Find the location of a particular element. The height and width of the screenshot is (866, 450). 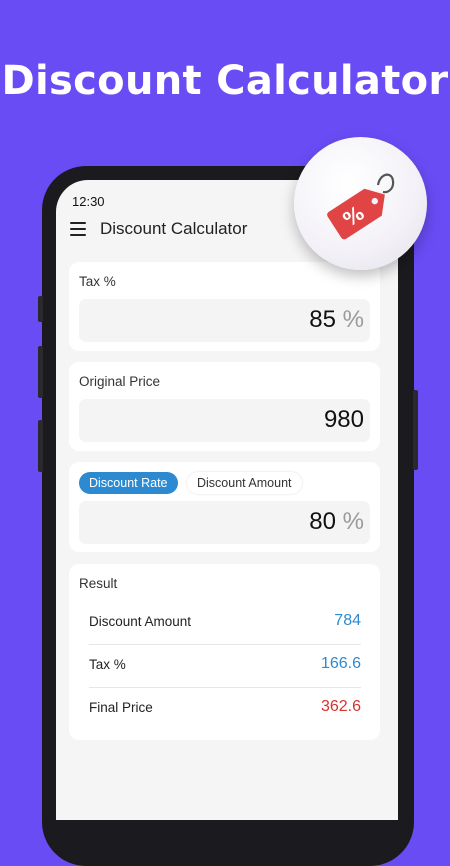

result-value: 784 is located at coordinates (347, 620).